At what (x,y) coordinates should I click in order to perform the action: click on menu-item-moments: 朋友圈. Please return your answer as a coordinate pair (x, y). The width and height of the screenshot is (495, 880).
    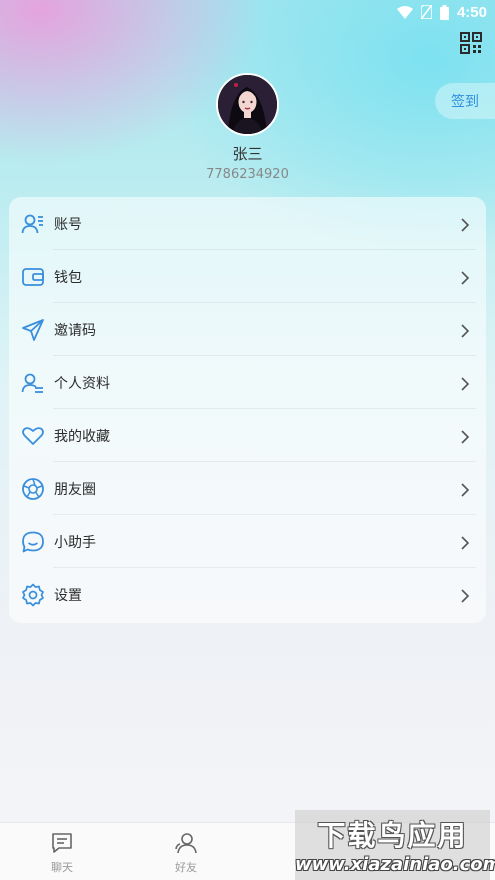
    Looking at the image, I should click on (247, 488).